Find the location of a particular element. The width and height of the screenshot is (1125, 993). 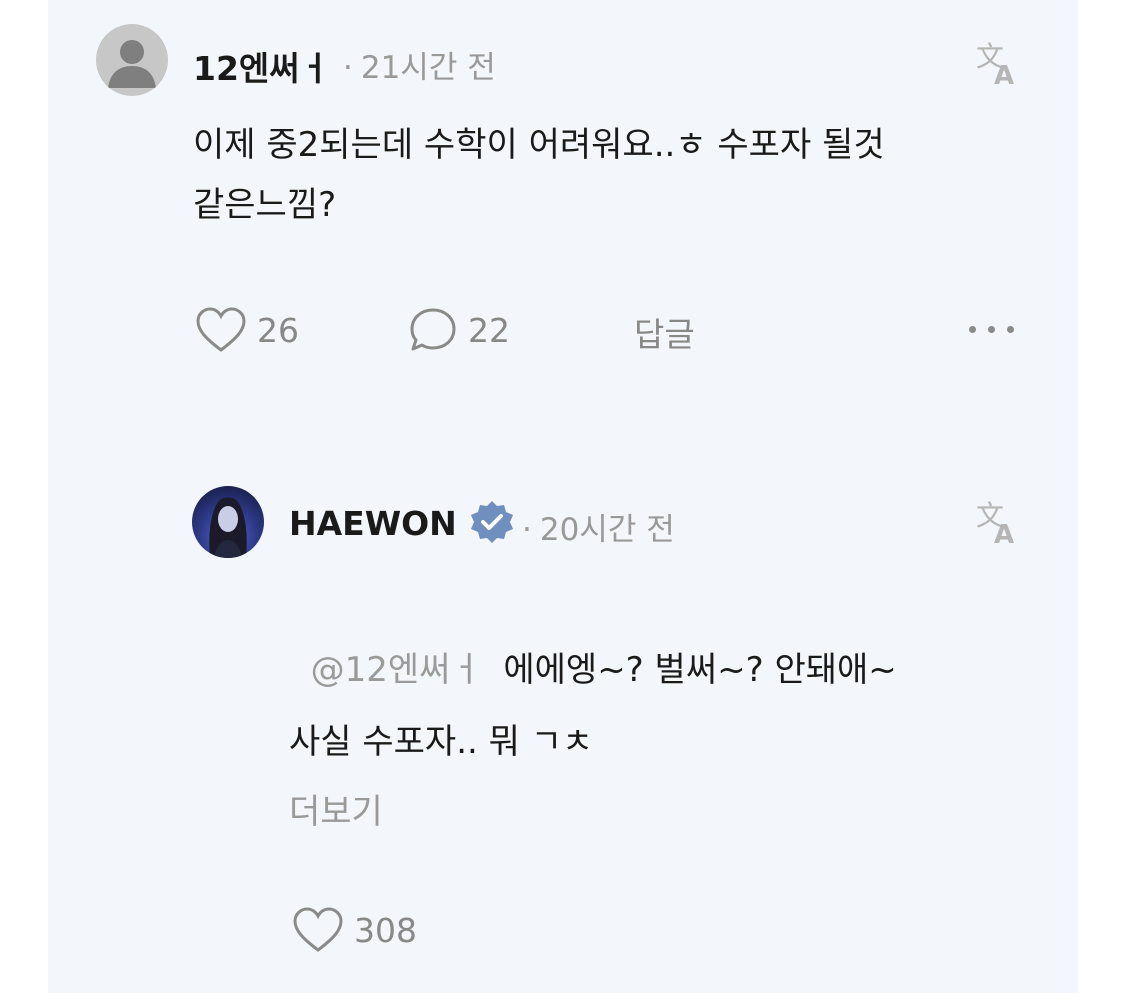

comment-timestamp: · 21시간 전 is located at coordinates (419, 64).